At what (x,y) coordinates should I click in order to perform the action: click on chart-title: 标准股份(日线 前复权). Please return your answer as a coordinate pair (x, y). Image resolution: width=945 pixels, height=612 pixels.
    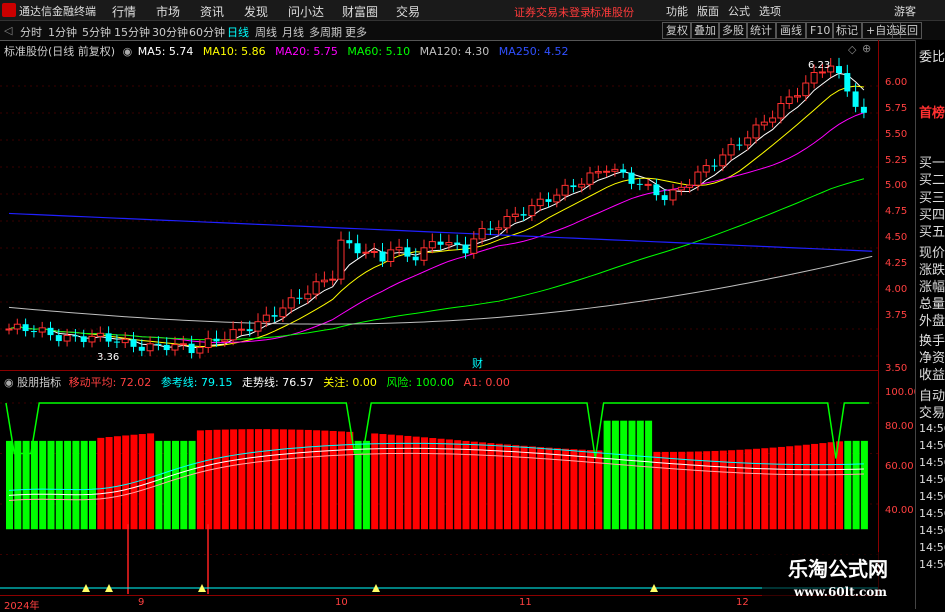
    Looking at the image, I should click on (60, 51).